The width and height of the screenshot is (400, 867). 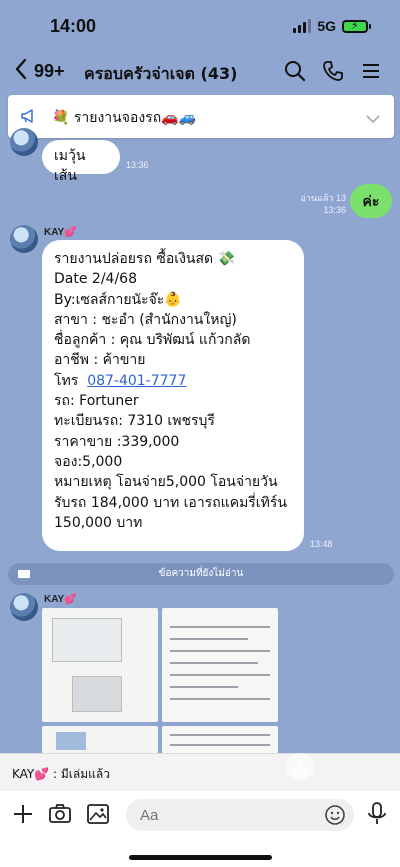 What do you see at coordinates (377, 816) in the screenshot?
I see `microphone-icon` at bounding box center [377, 816].